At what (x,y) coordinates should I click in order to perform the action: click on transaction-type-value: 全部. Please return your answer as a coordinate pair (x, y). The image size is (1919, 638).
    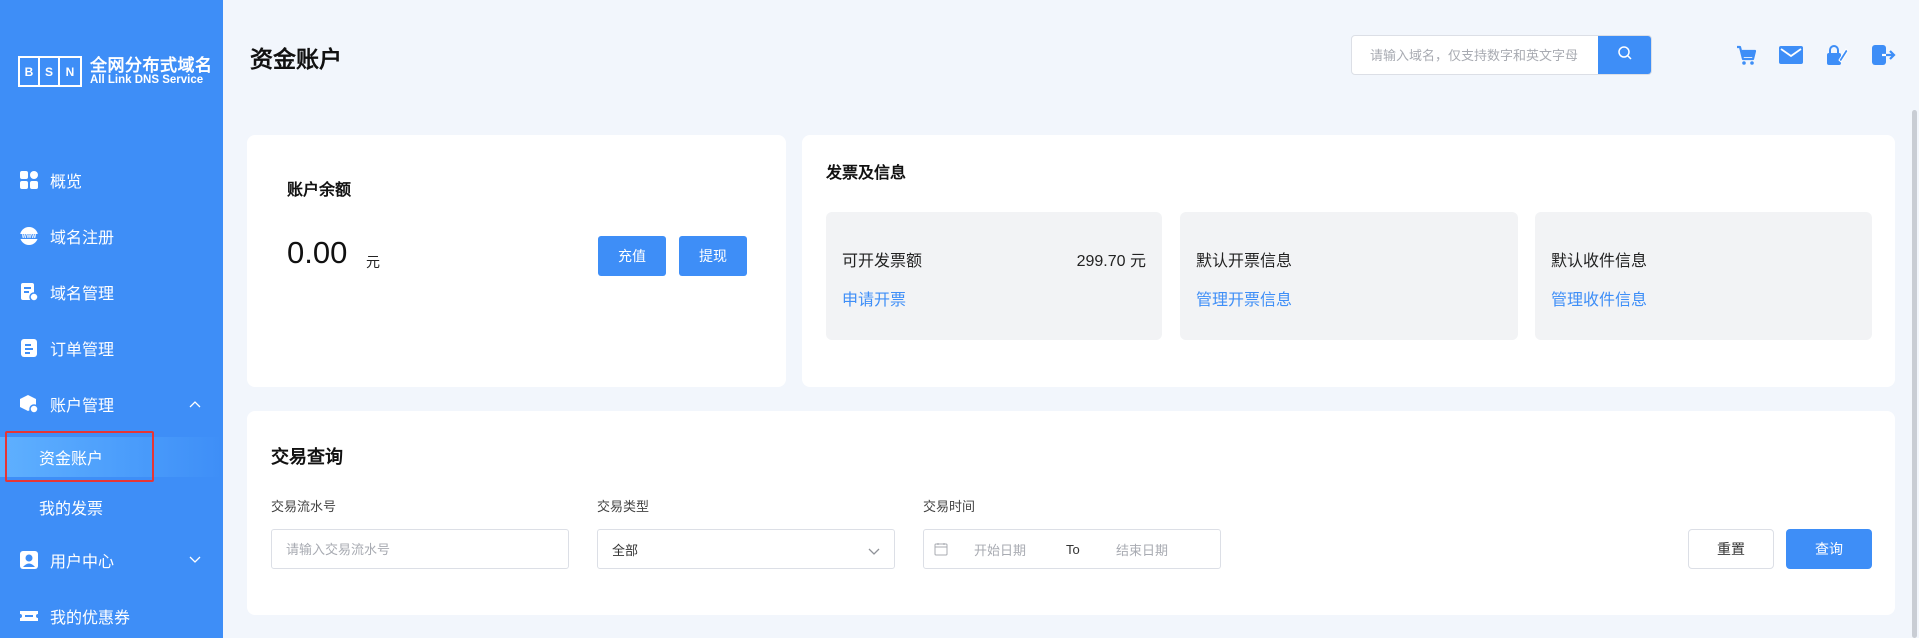
    Looking at the image, I should click on (625, 550).